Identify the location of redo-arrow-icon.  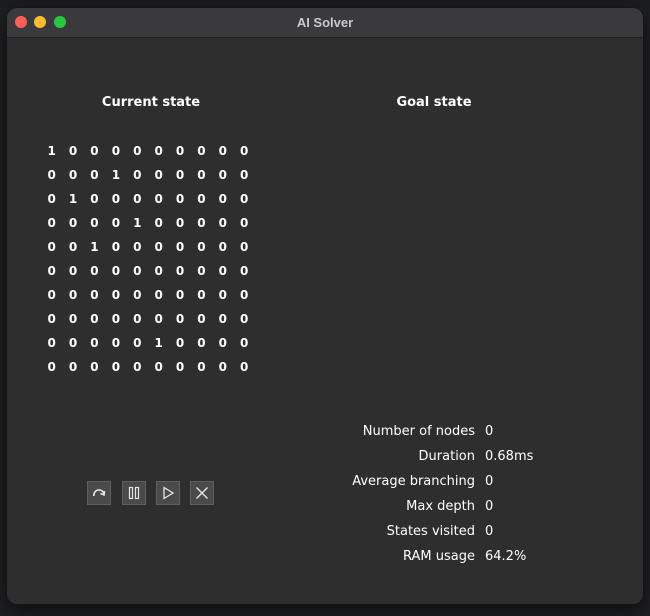
(99, 493).